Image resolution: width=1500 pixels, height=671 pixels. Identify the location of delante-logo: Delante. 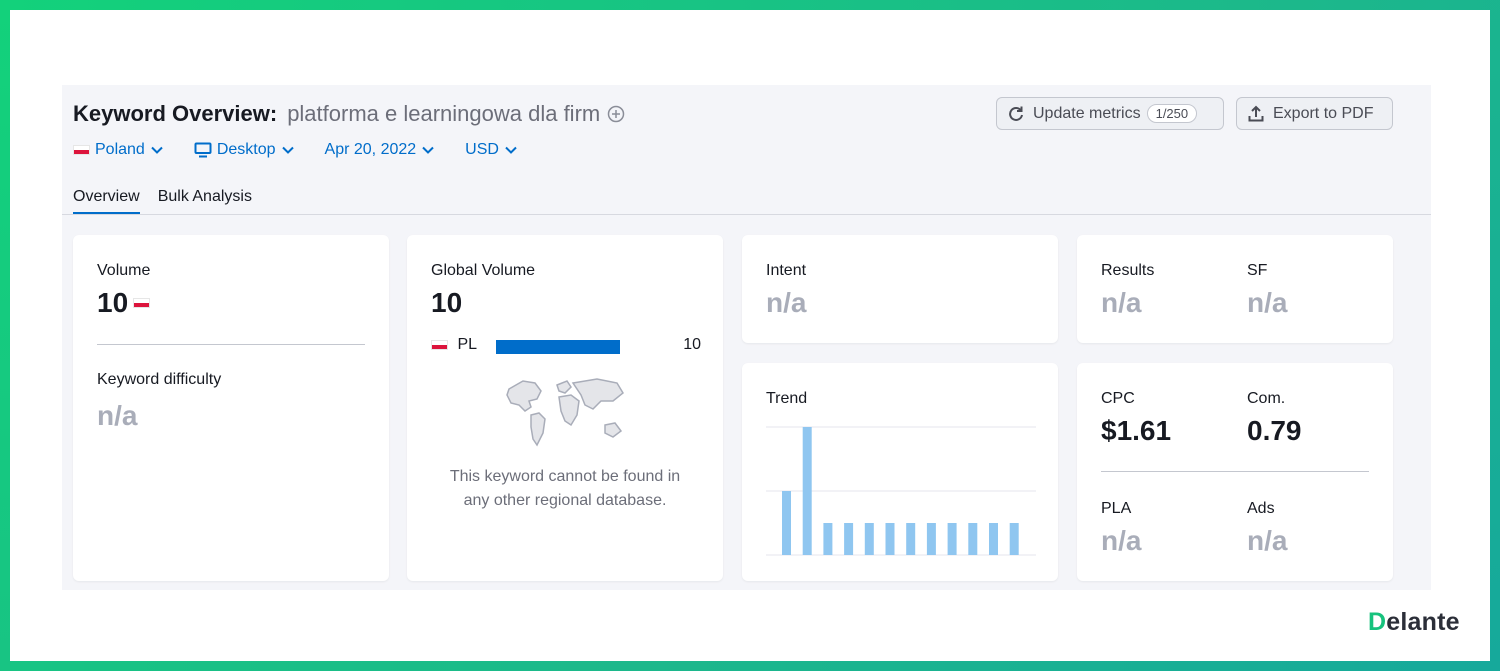
(1414, 622).